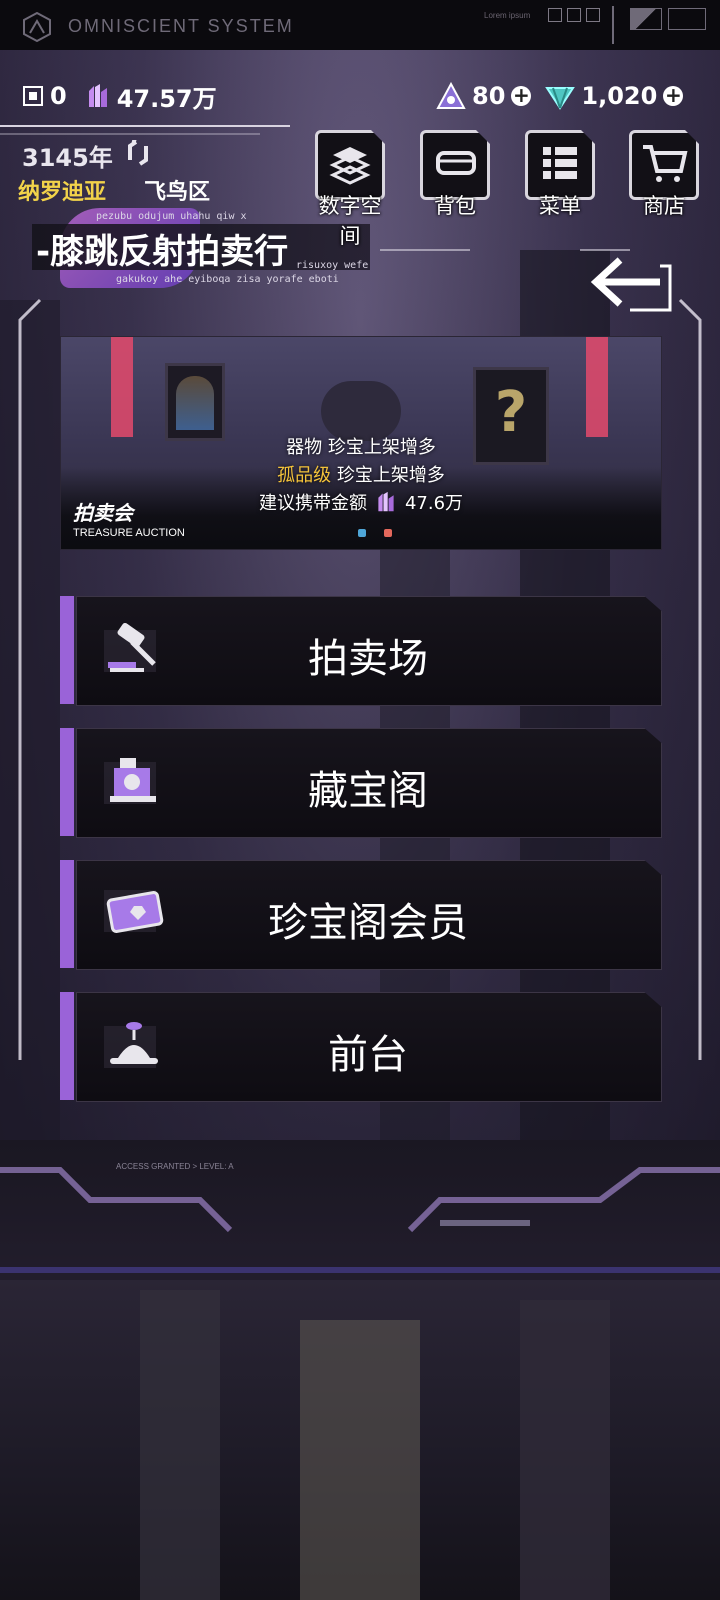 The height and width of the screenshot is (1600, 720). Describe the element at coordinates (489, 96) in the screenshot. I see `energy-count: 80` at that location.